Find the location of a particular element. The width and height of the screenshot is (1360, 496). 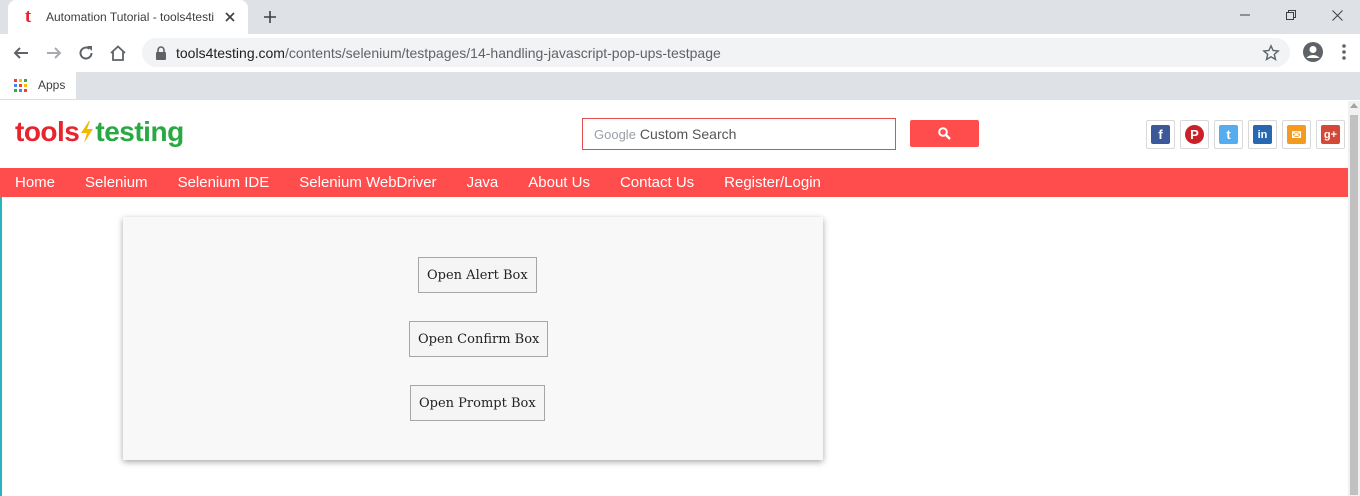

search-icon is located at coordinates (944, 133).